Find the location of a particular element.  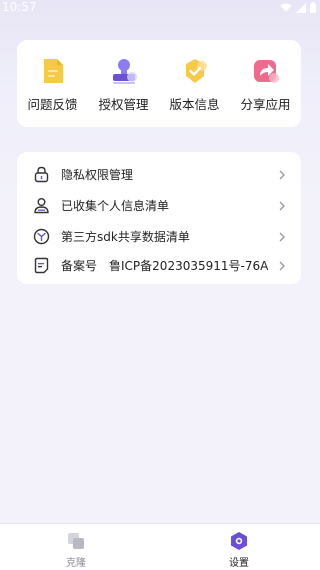

nav-label: 克隆 is located at coordinates (76, 563).